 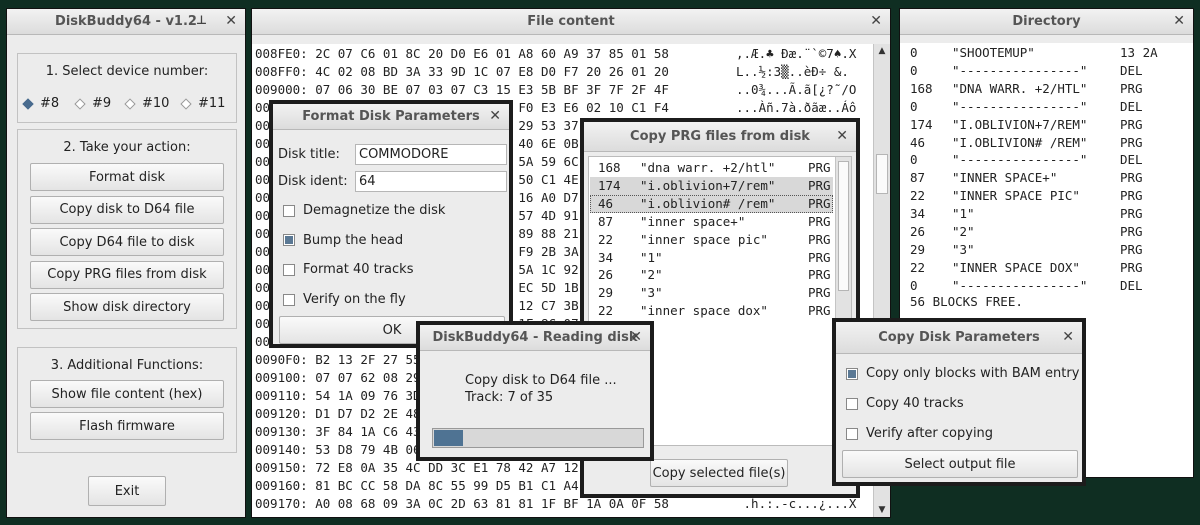 I want to click on bam-only-checkbox: Copy only blocks with BAM entry, so click(x=962, y=373).